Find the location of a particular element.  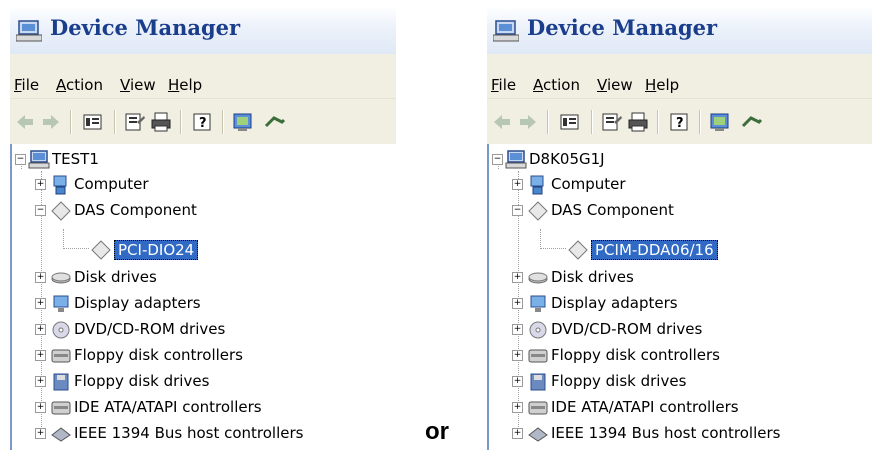

root-label: D8K05G1J is located at coordinates (567, 159).